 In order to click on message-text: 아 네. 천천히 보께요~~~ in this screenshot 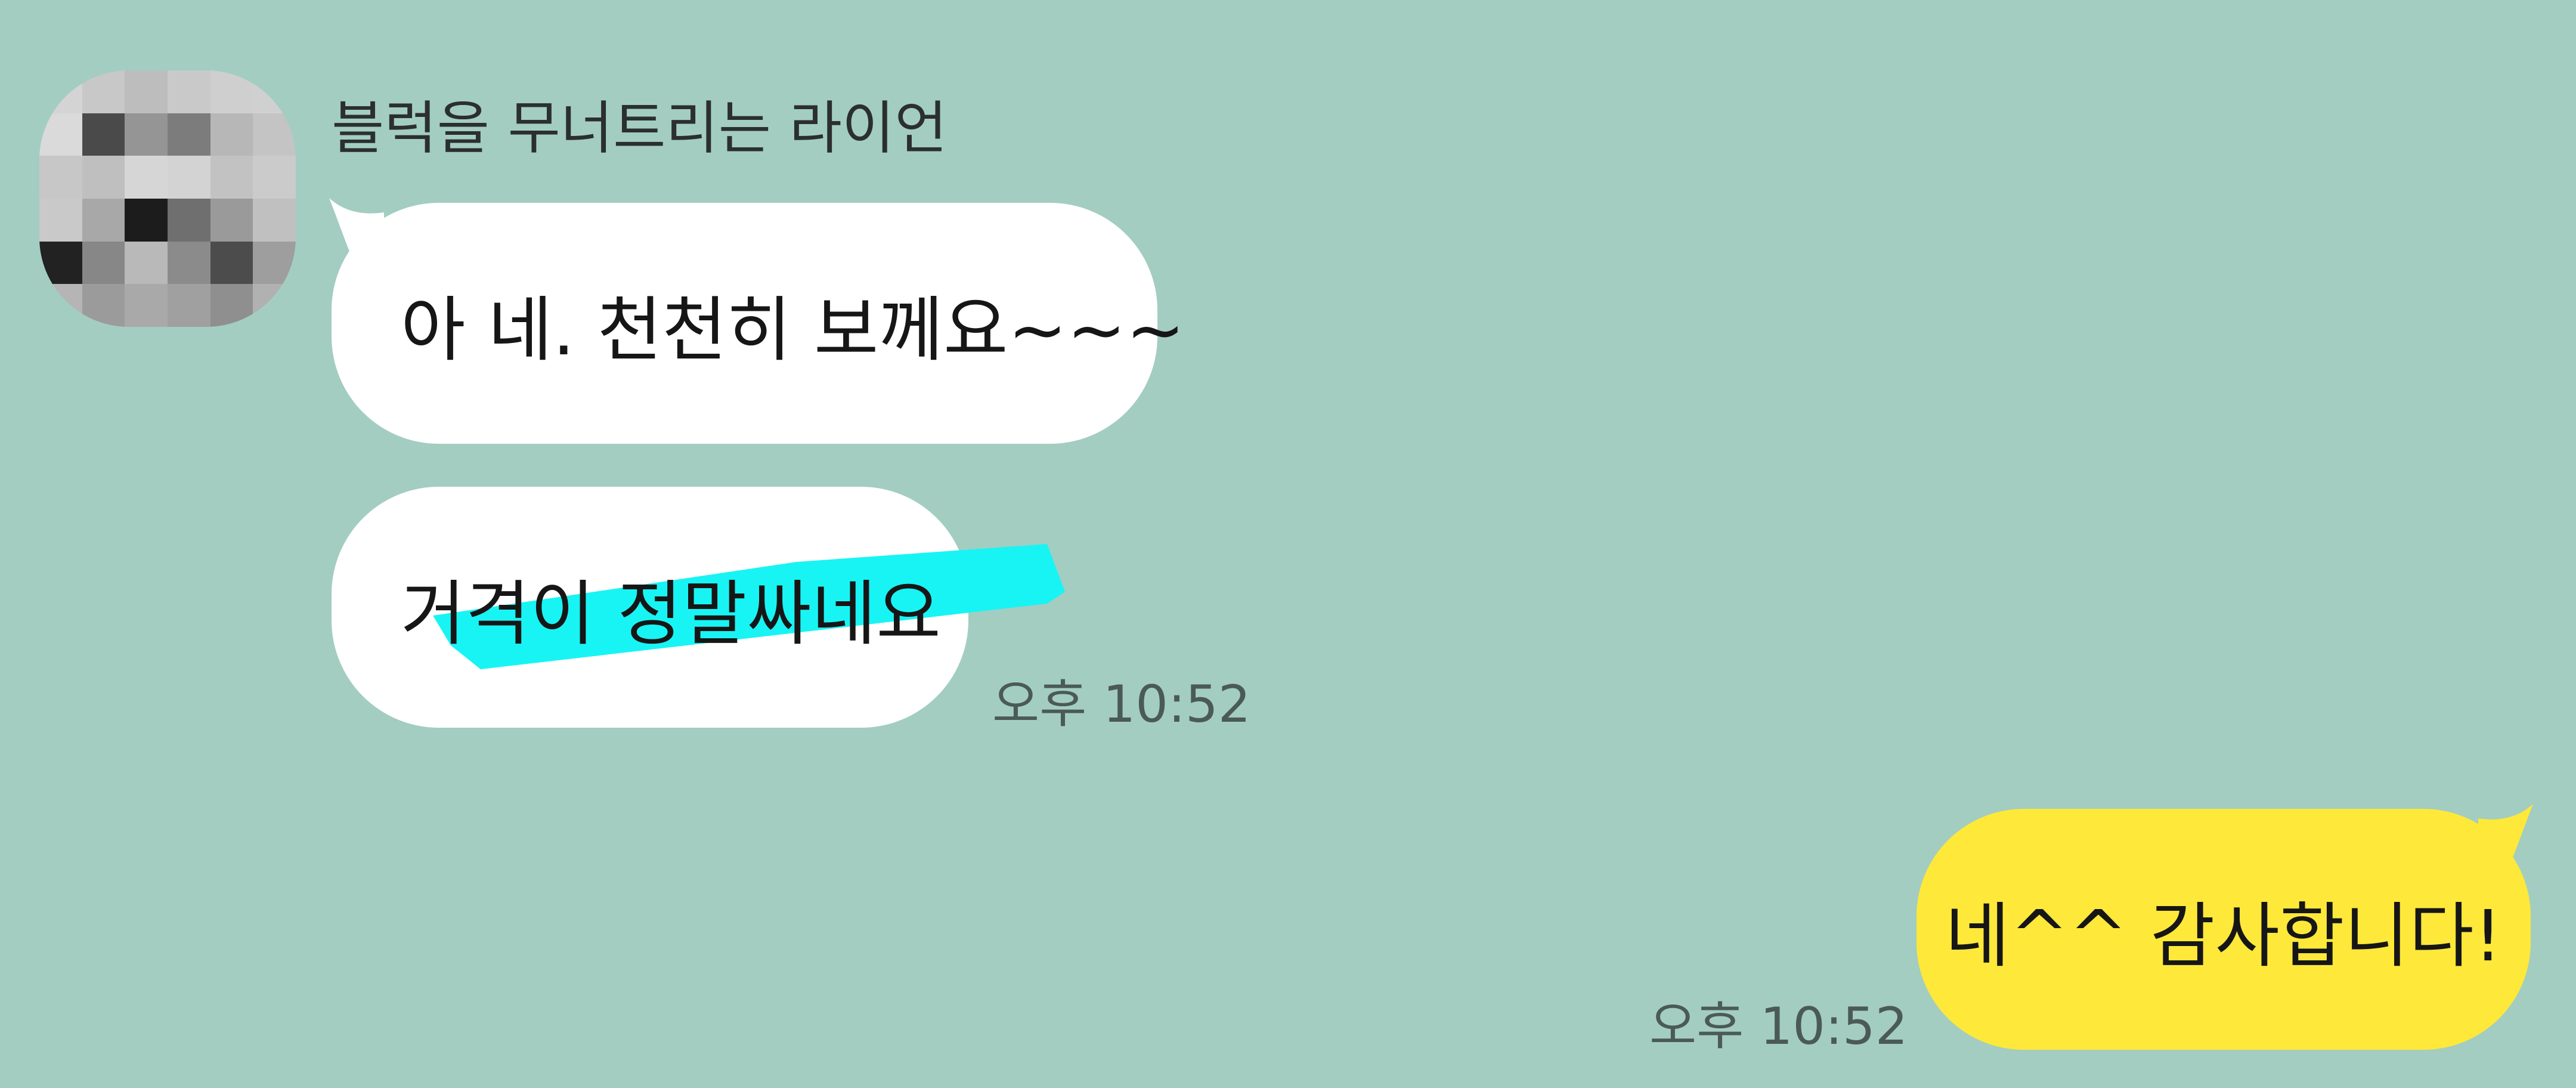, I will do `click(793, 329)`.